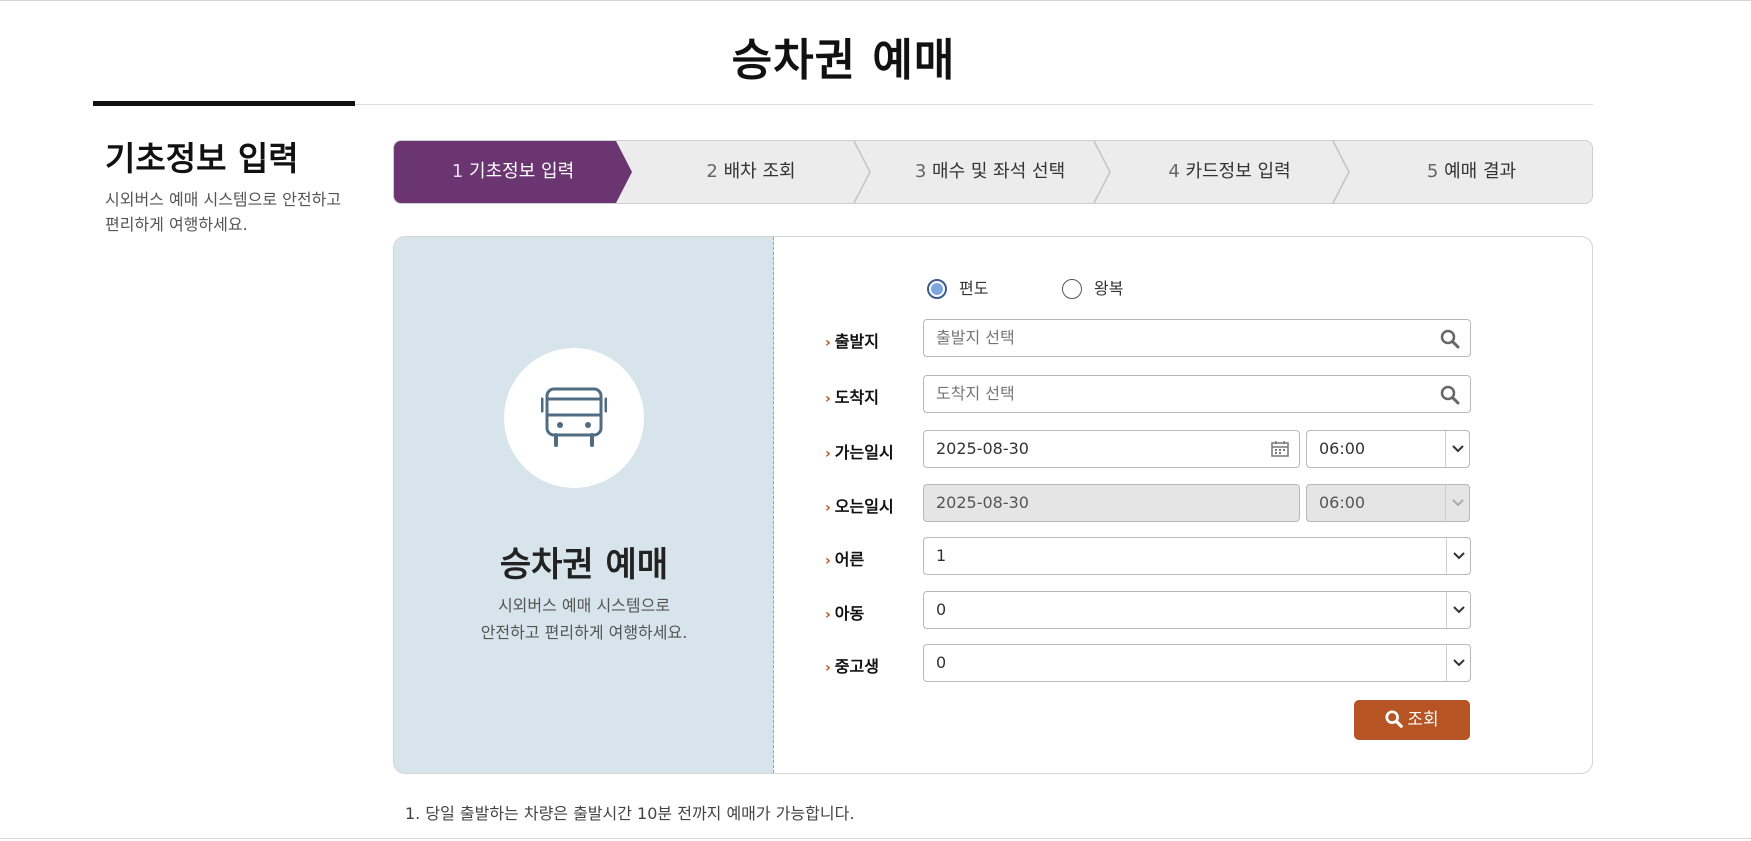 Image resolution: width=1751 pixels, height=841 pixels. I want to click on return-datetime-label-text: 오는일시, so click(864, 506).